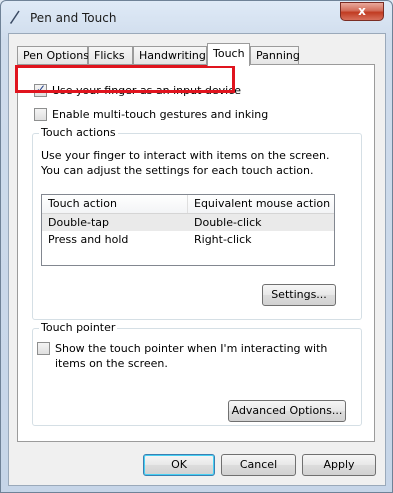 The width and height of the screenshot is (393, 493). I want to click on column-mouse-action: Equivalent mouse action, so click(261, 204).